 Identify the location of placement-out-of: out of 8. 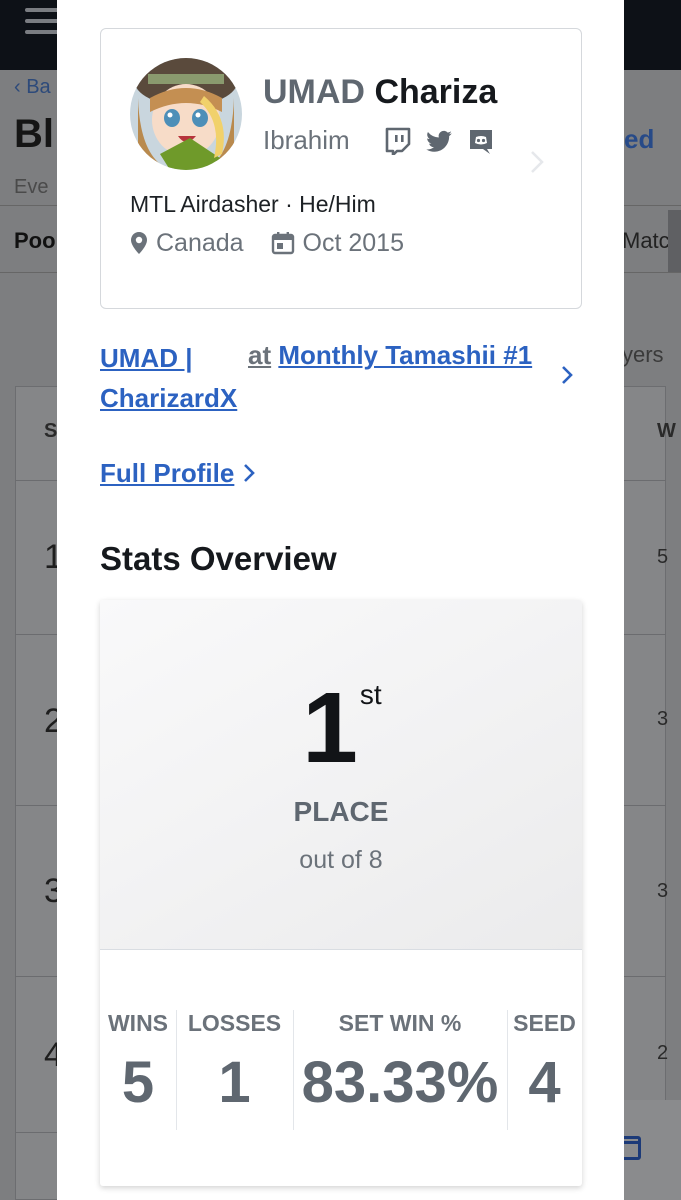
(341, 860).